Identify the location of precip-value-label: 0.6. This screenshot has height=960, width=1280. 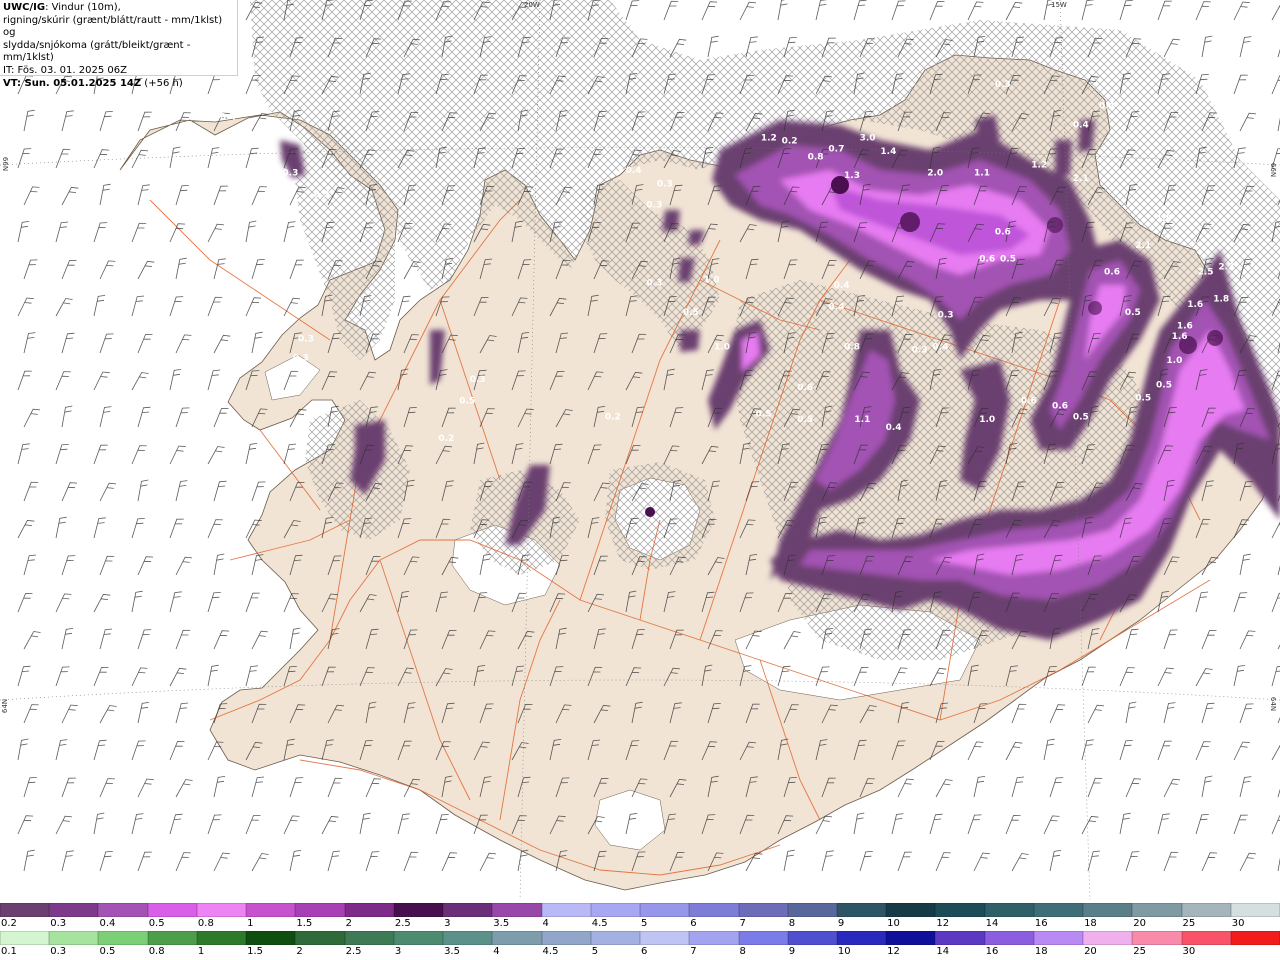
(1060, 407).